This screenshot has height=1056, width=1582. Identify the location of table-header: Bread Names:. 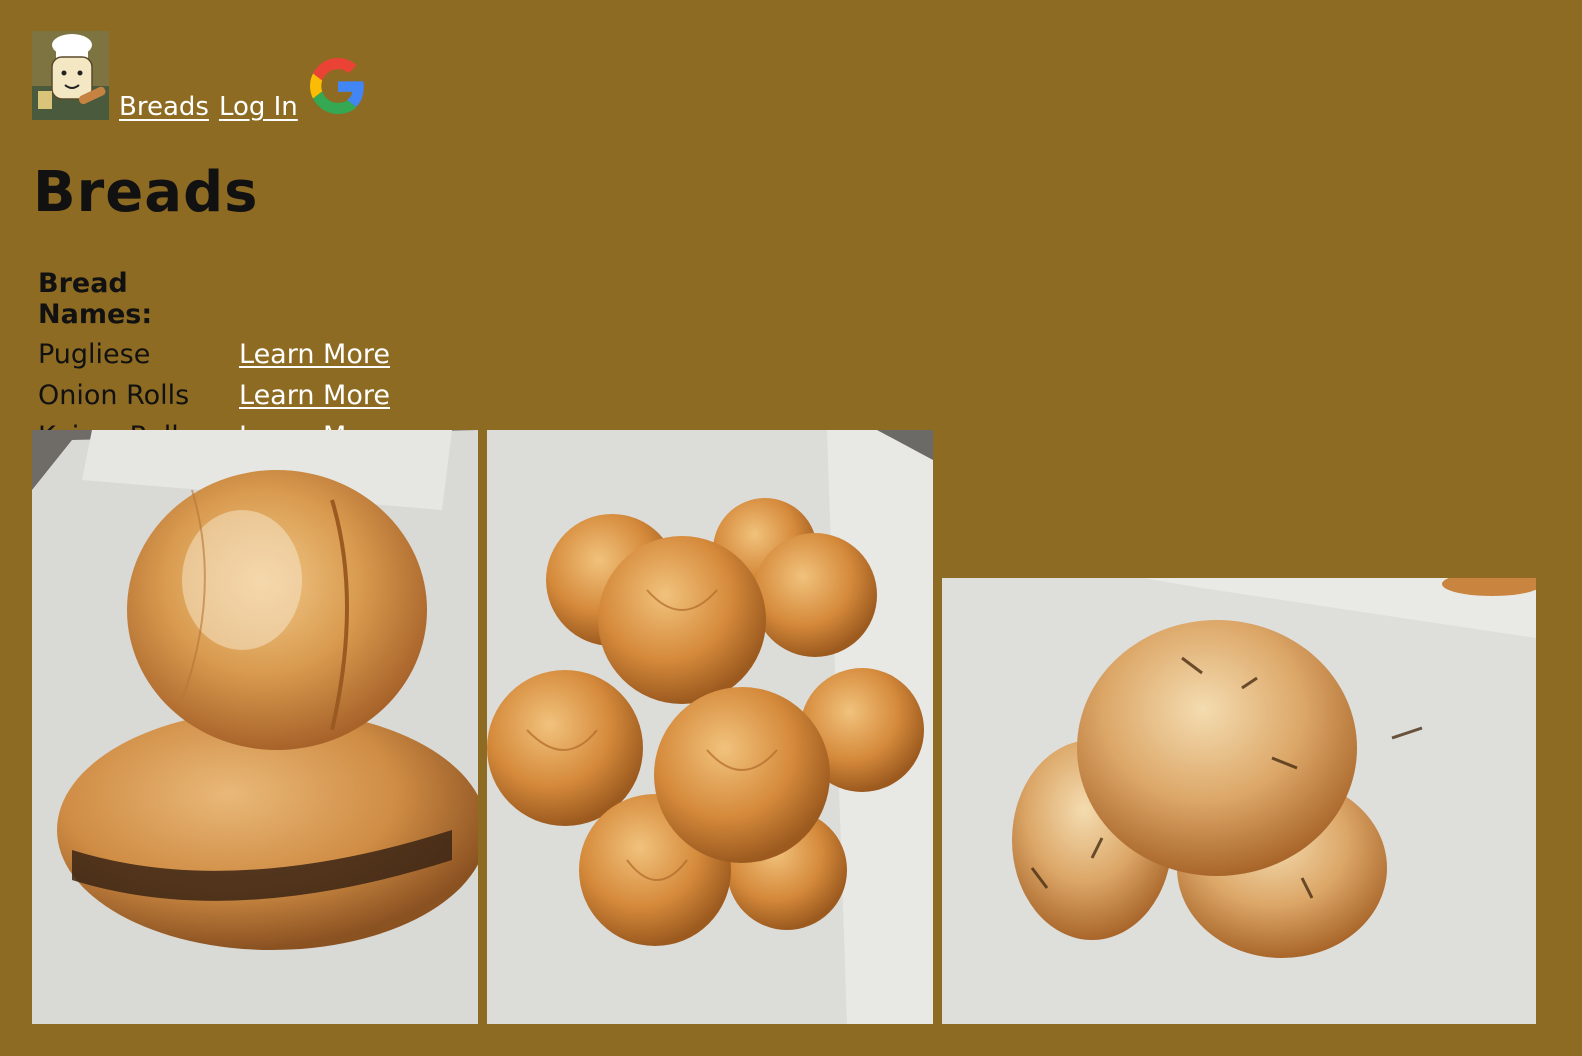
(95, 299).